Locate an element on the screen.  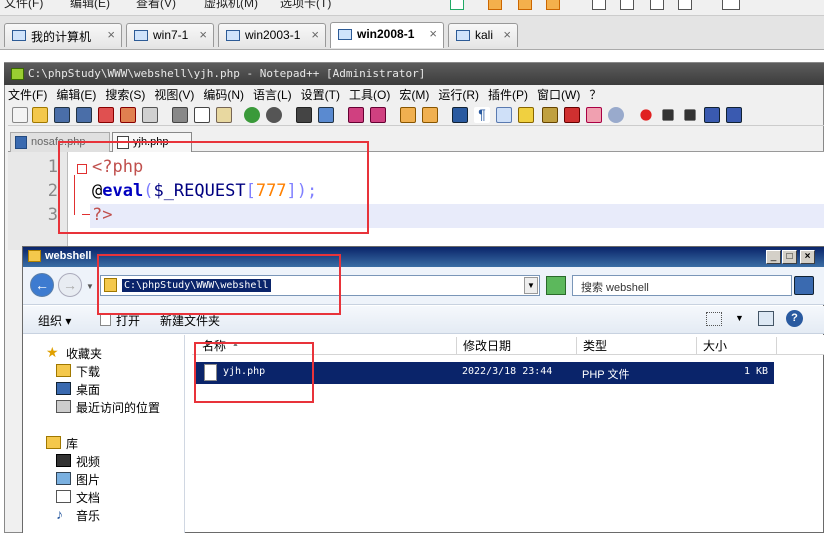
vm-tab-win2003-1: win2003-1 × is located at coordinates (272, 35).